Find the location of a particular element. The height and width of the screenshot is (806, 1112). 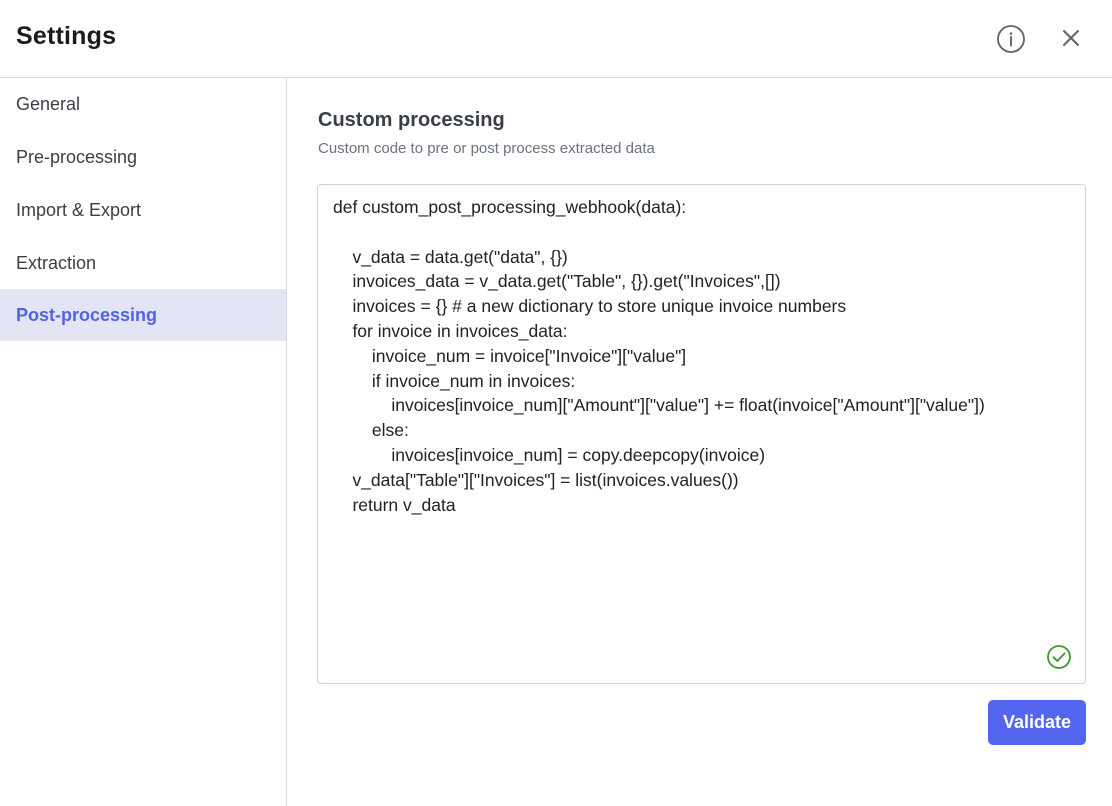

check-circle-icon is located at coordinates (1059, 657).